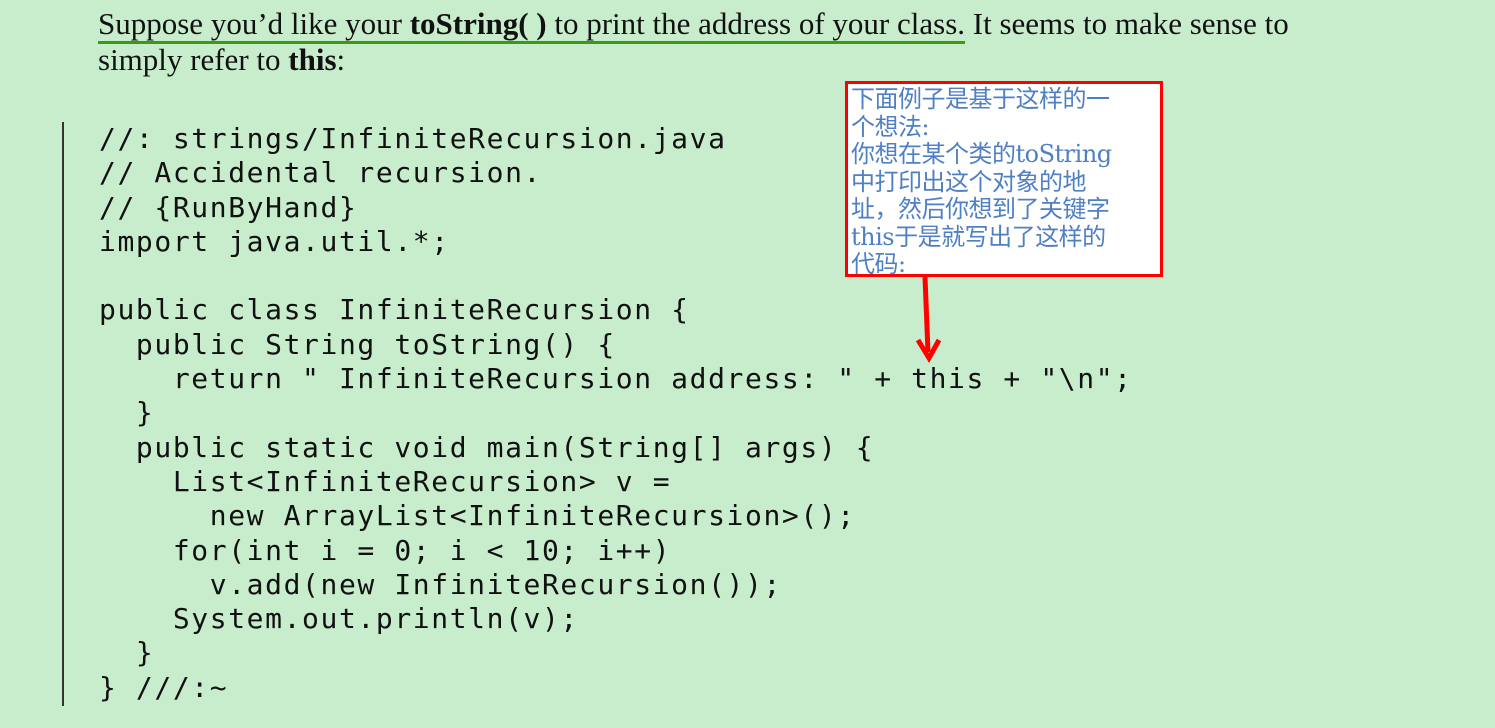 The height and width of the screenshot is (728, 1495). I want to click on annotation-line: 你想在某个类的toString, so click(981, 154).